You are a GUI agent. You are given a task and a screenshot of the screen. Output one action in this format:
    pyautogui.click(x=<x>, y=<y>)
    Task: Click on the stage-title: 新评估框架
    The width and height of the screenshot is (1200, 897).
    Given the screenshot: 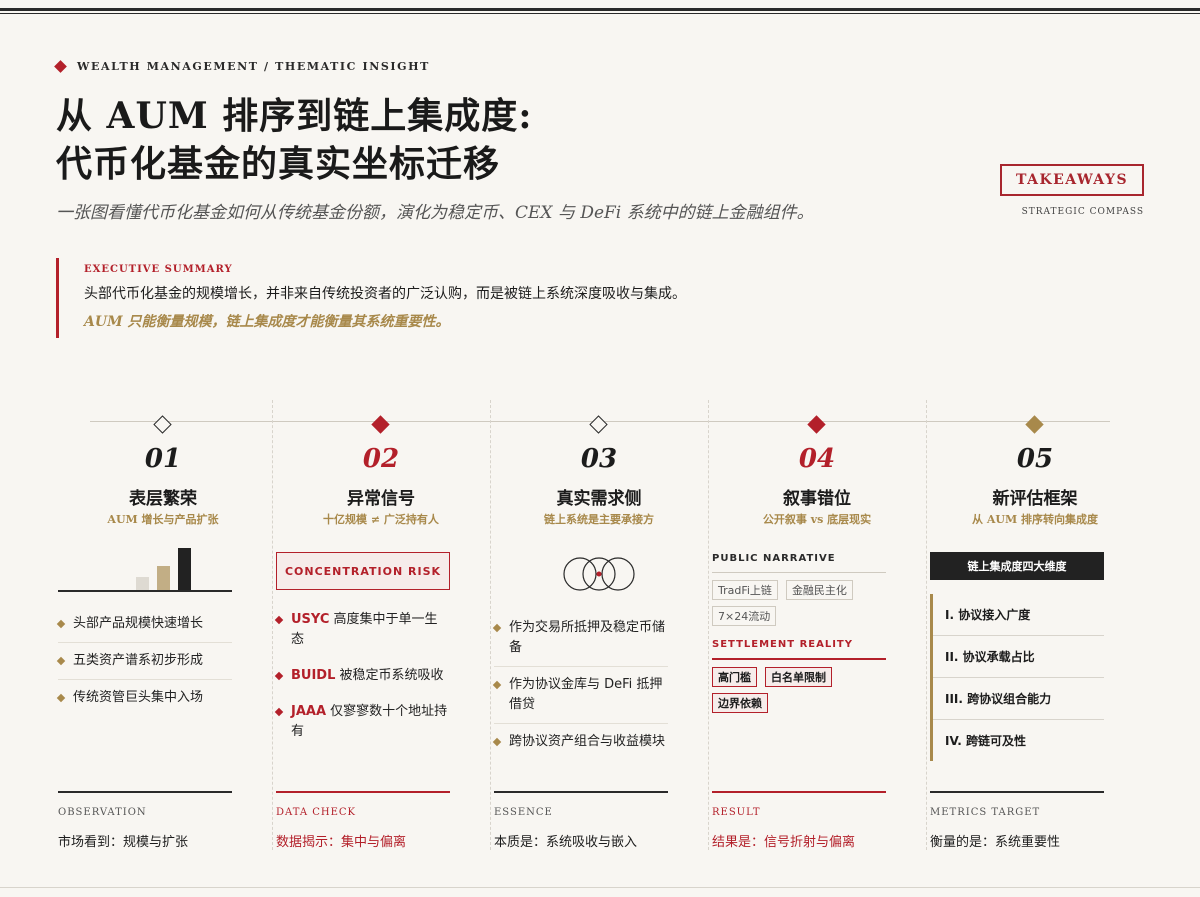 What is the action you would take?
    pyautogui.click(x=1035, y=499)
    